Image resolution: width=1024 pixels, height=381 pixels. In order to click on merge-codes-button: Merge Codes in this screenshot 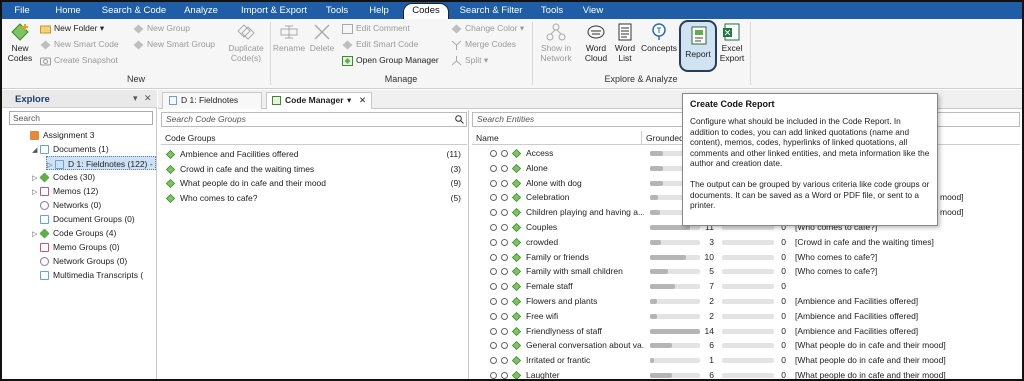, I will do `click(483, 44)`.